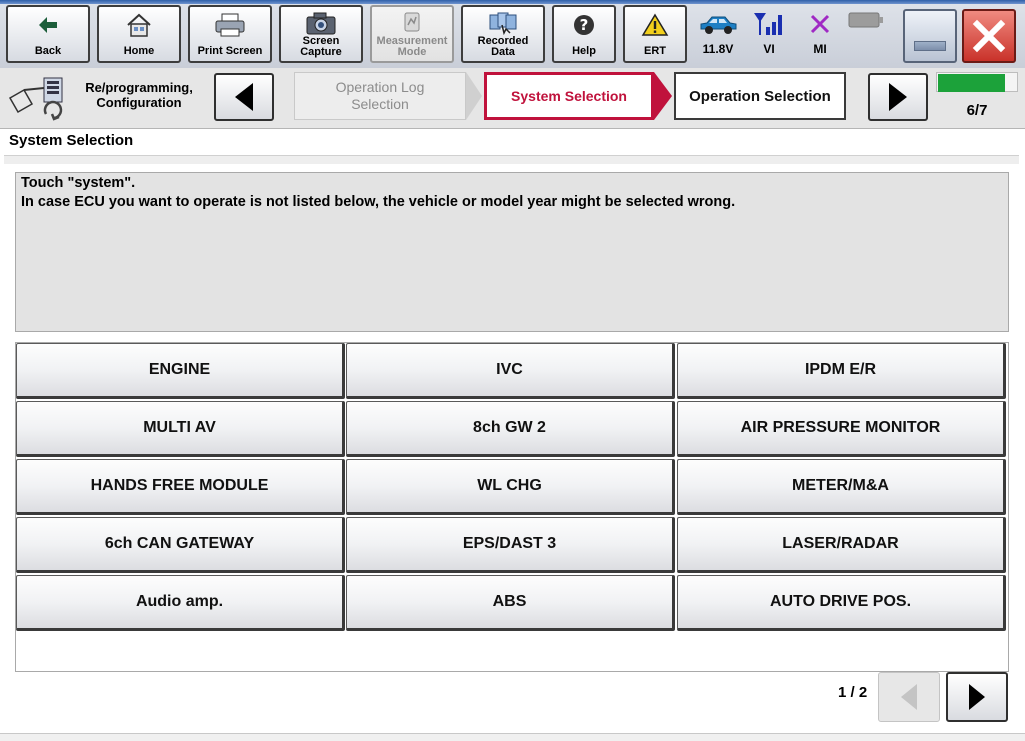 This screenshot has width=1025, height=741. Describe the element at coordinates (180, 487) in the screenshot. I see `system-button-hands-free-module: HANDS FREE MODULE` at that location.